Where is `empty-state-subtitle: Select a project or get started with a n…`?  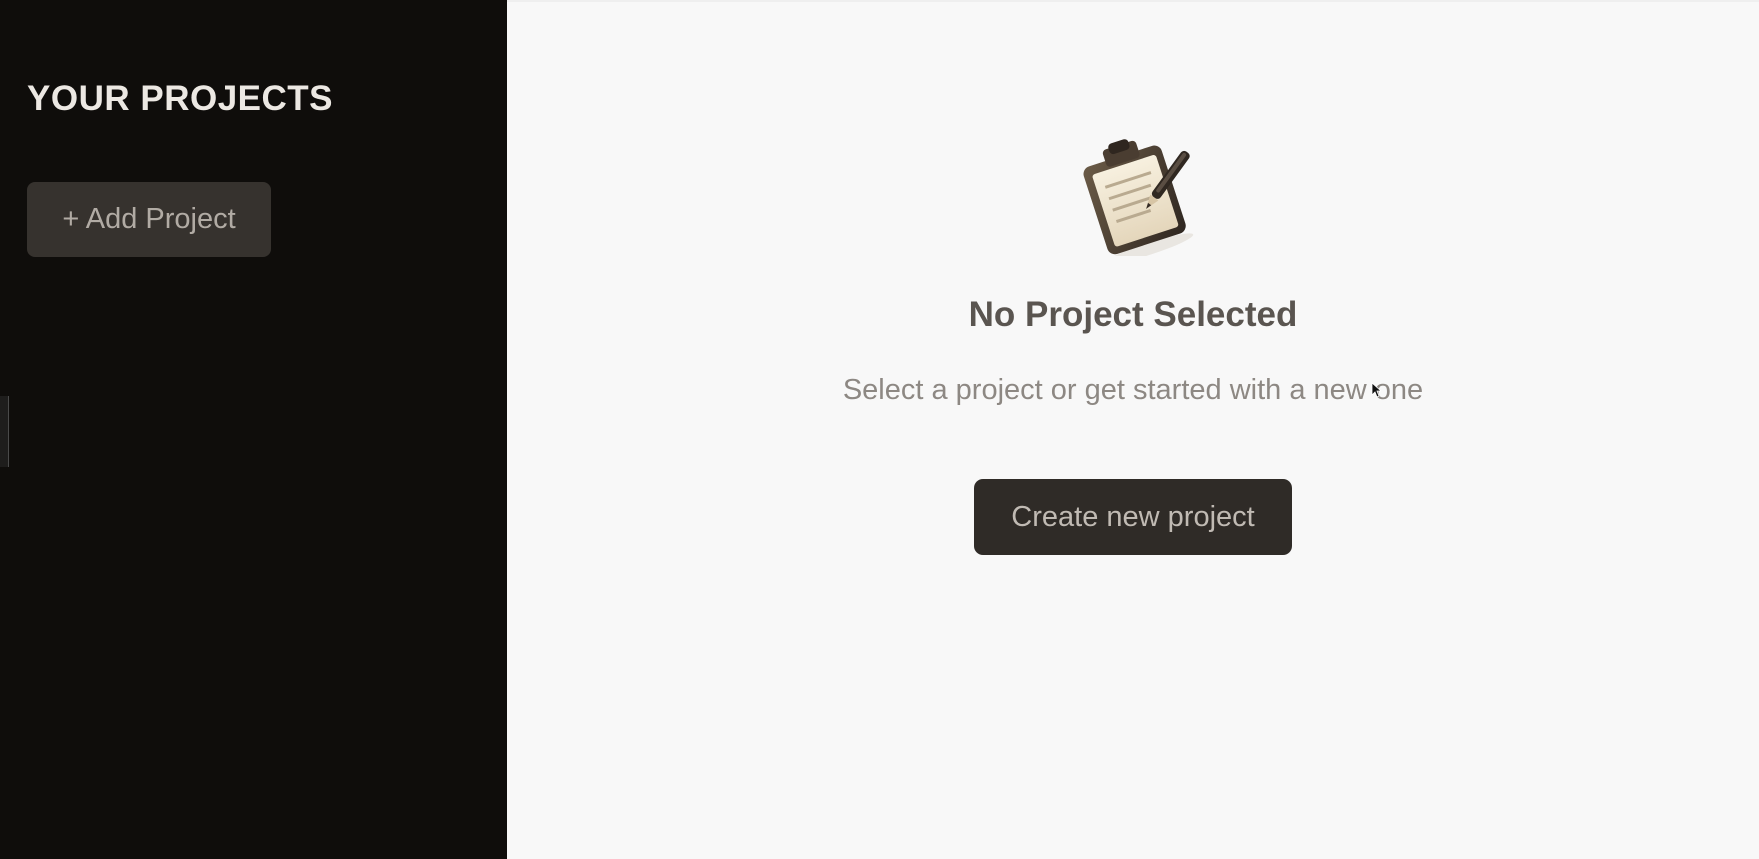 empty-state-subtitle: Select a project or get started with a n… is located at coordinates (1133, 390).